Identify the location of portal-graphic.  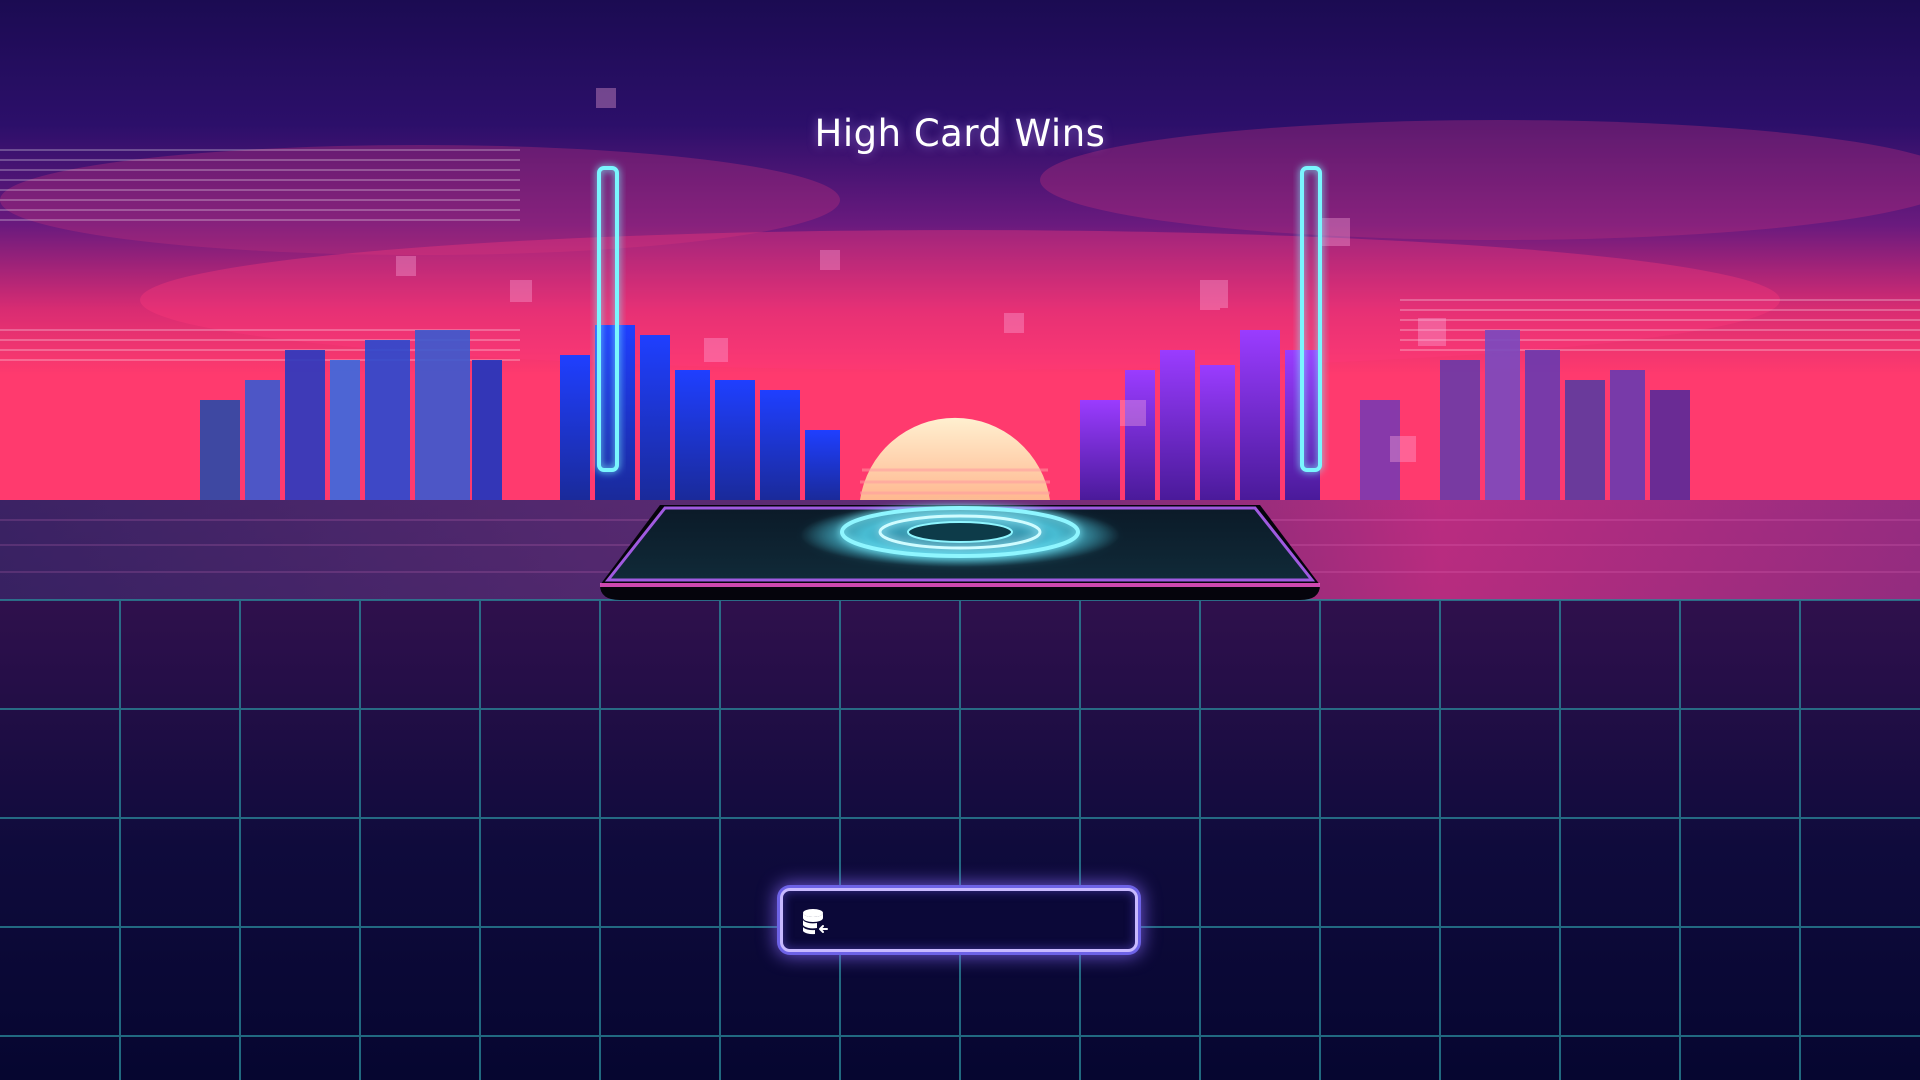
(960, 535).